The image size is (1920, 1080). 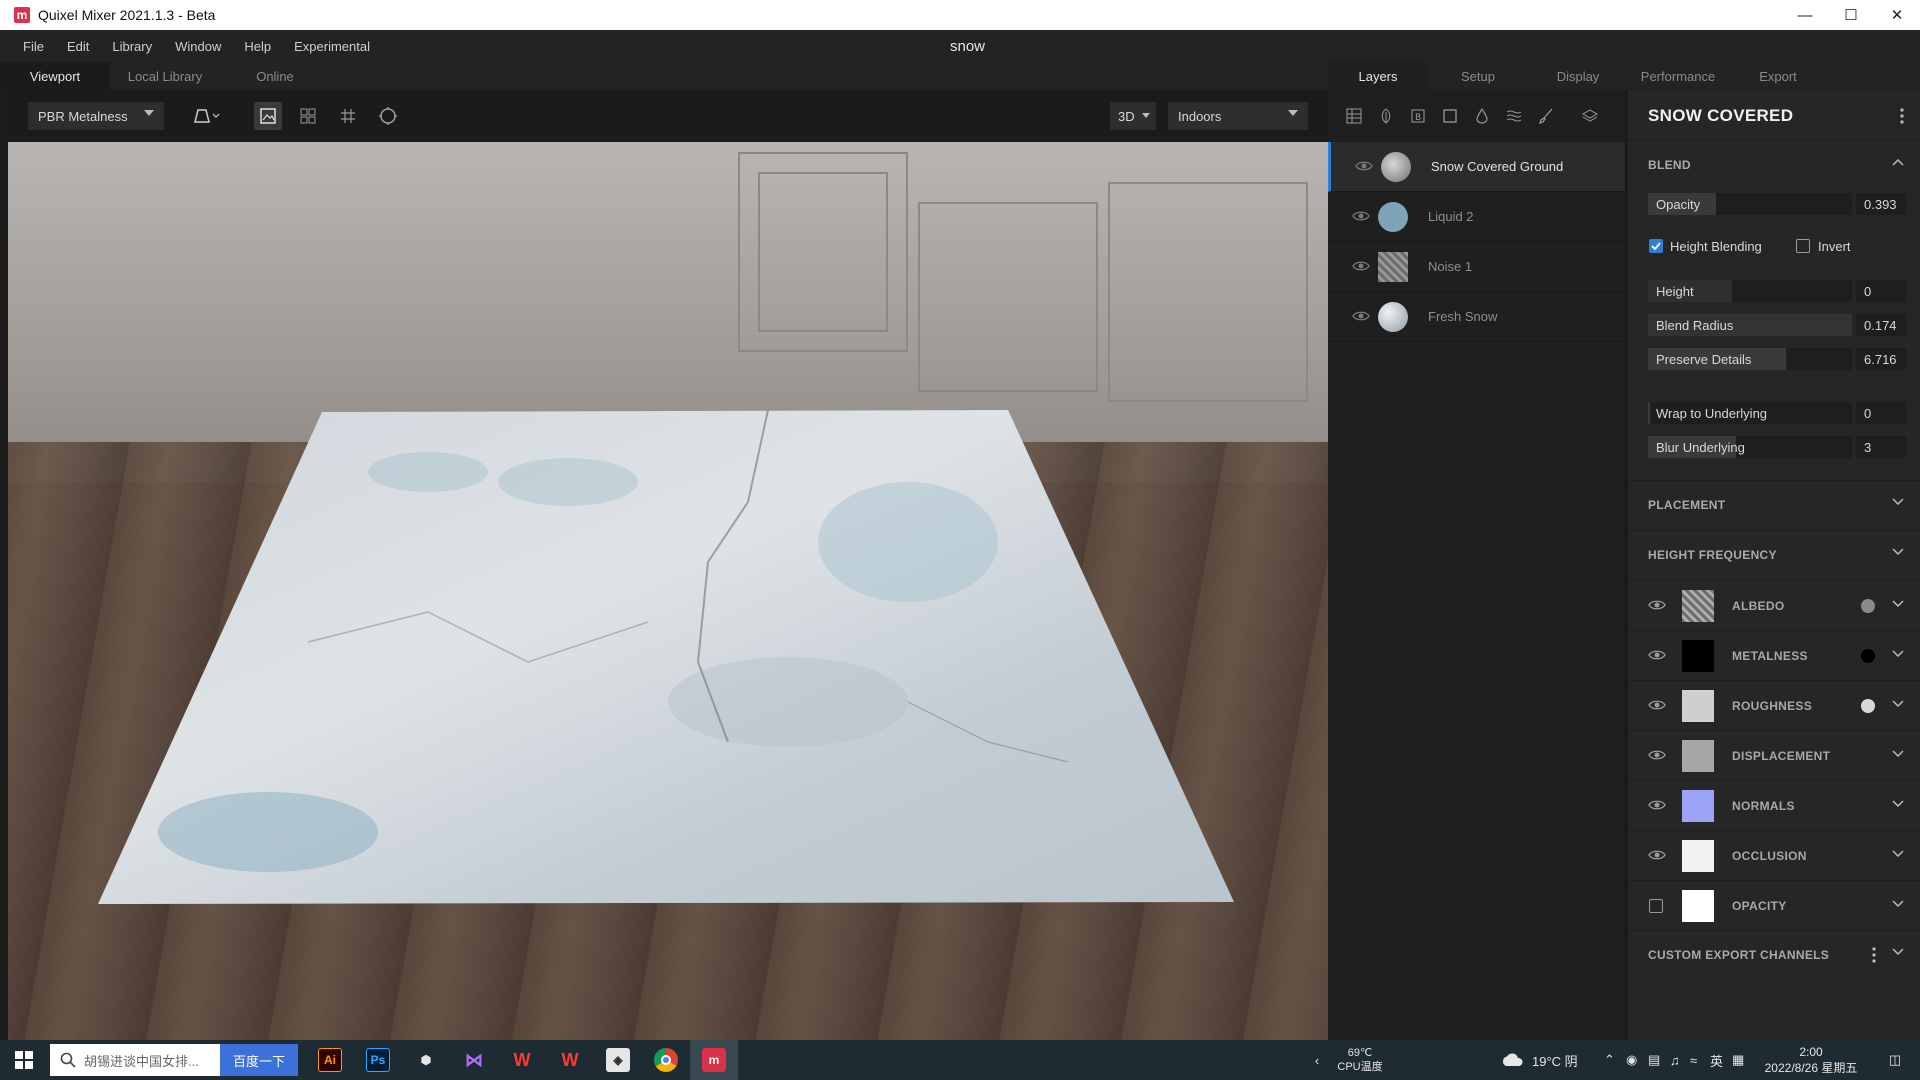 I want to click on tab-local-library: Local Library, so click(x=165, y=76).